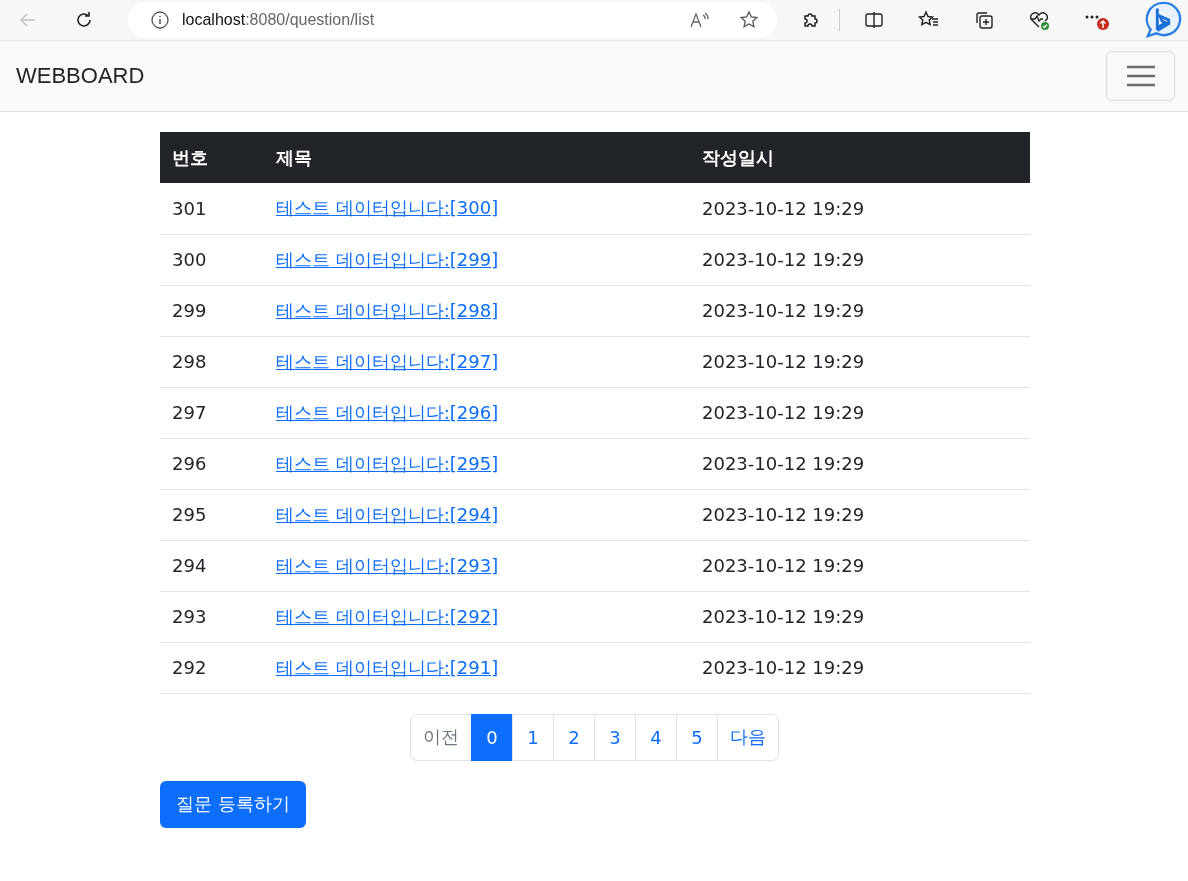 The width and height of the screenshot is (1188, 881). I want to click on number-cell: 301, so click(189, 208).